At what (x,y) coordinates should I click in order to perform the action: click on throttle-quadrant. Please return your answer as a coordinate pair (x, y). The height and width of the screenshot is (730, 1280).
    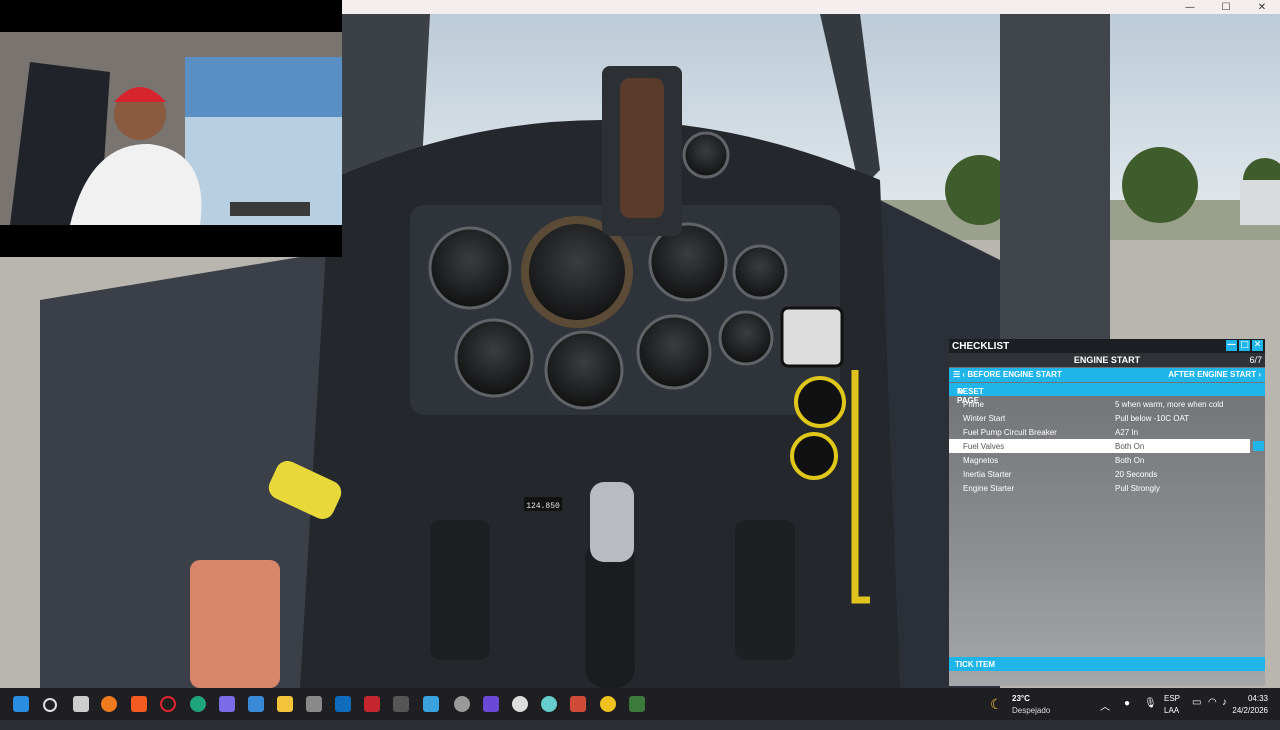
    Looking at the image, I should click on (235, 624).